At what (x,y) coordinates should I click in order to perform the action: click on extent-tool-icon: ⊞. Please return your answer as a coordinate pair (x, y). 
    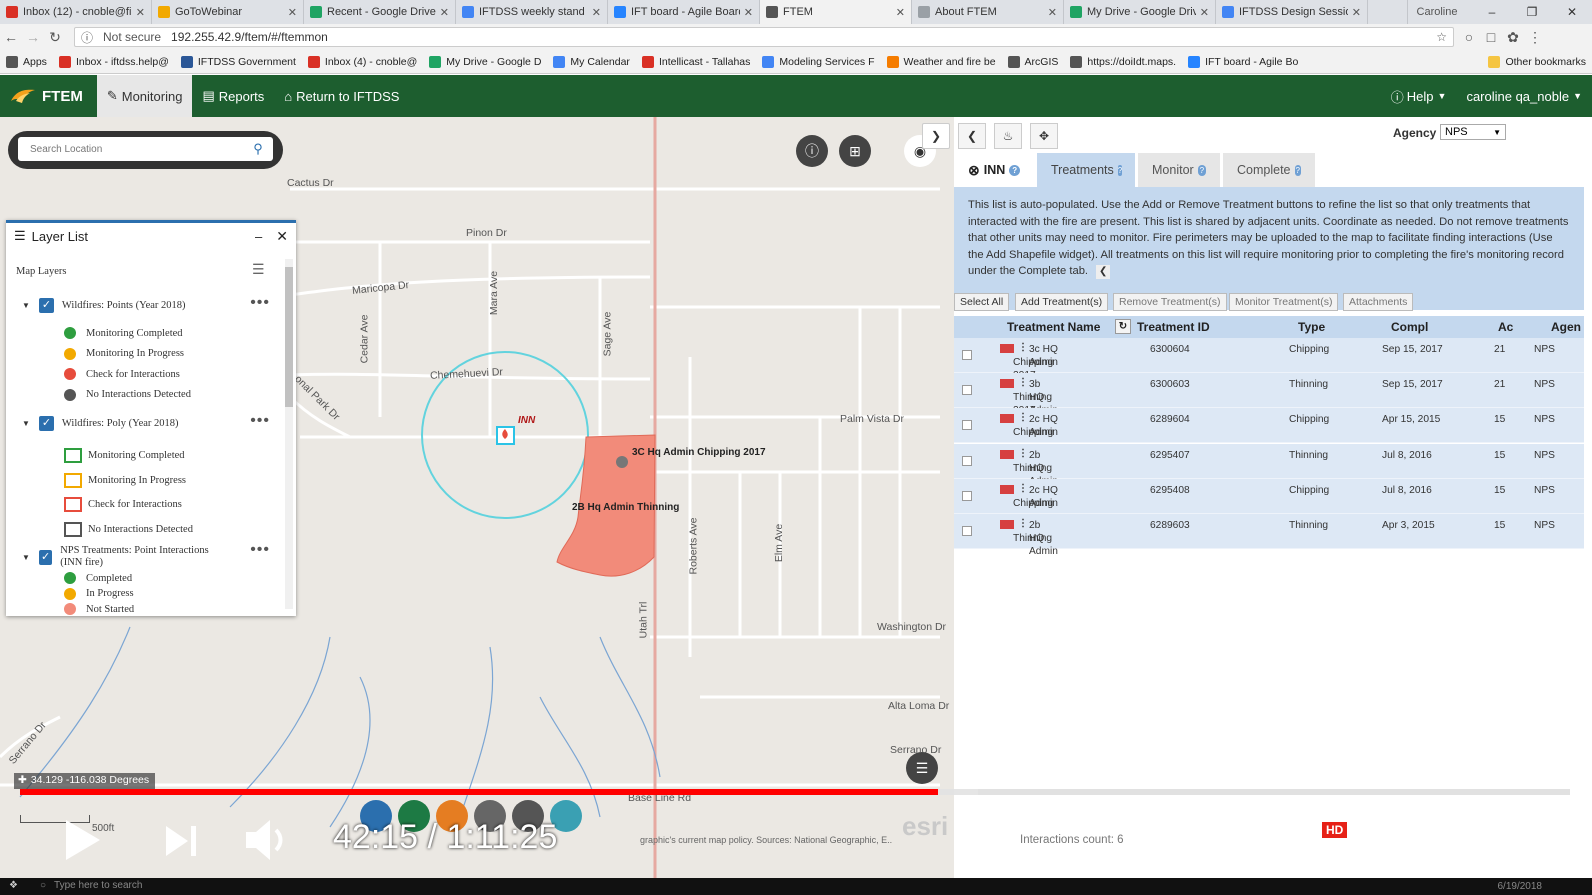
    Looking at the image, I should click on (855, 151).